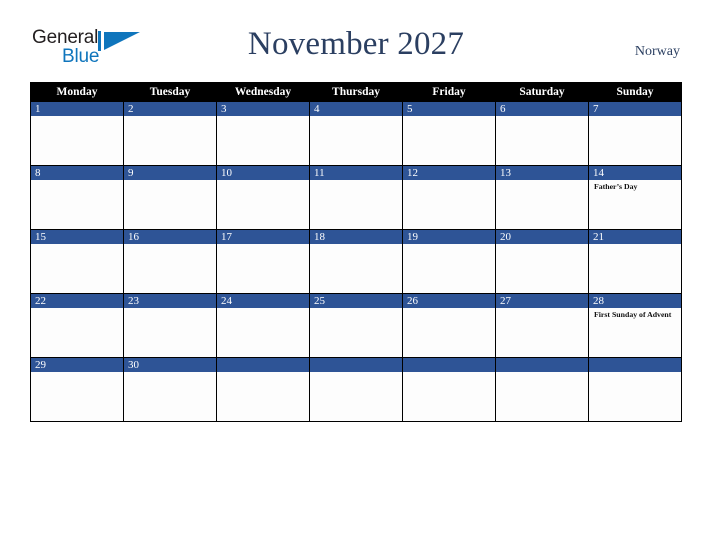 The height and width of the screenshot is (550, 712). Describe the element at coordinates (635, 261) in the screenshot. I see `calendar-day-cell-21: 21` at that location.